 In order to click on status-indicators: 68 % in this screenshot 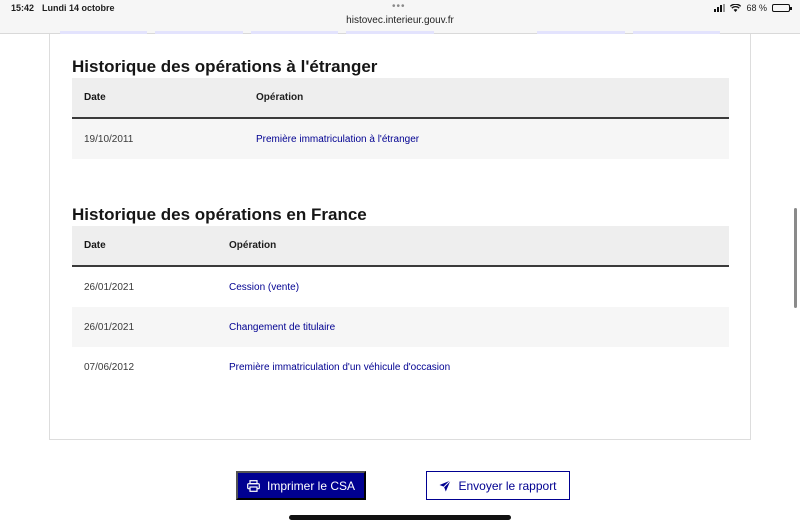, I will do `click(753, 8)`.